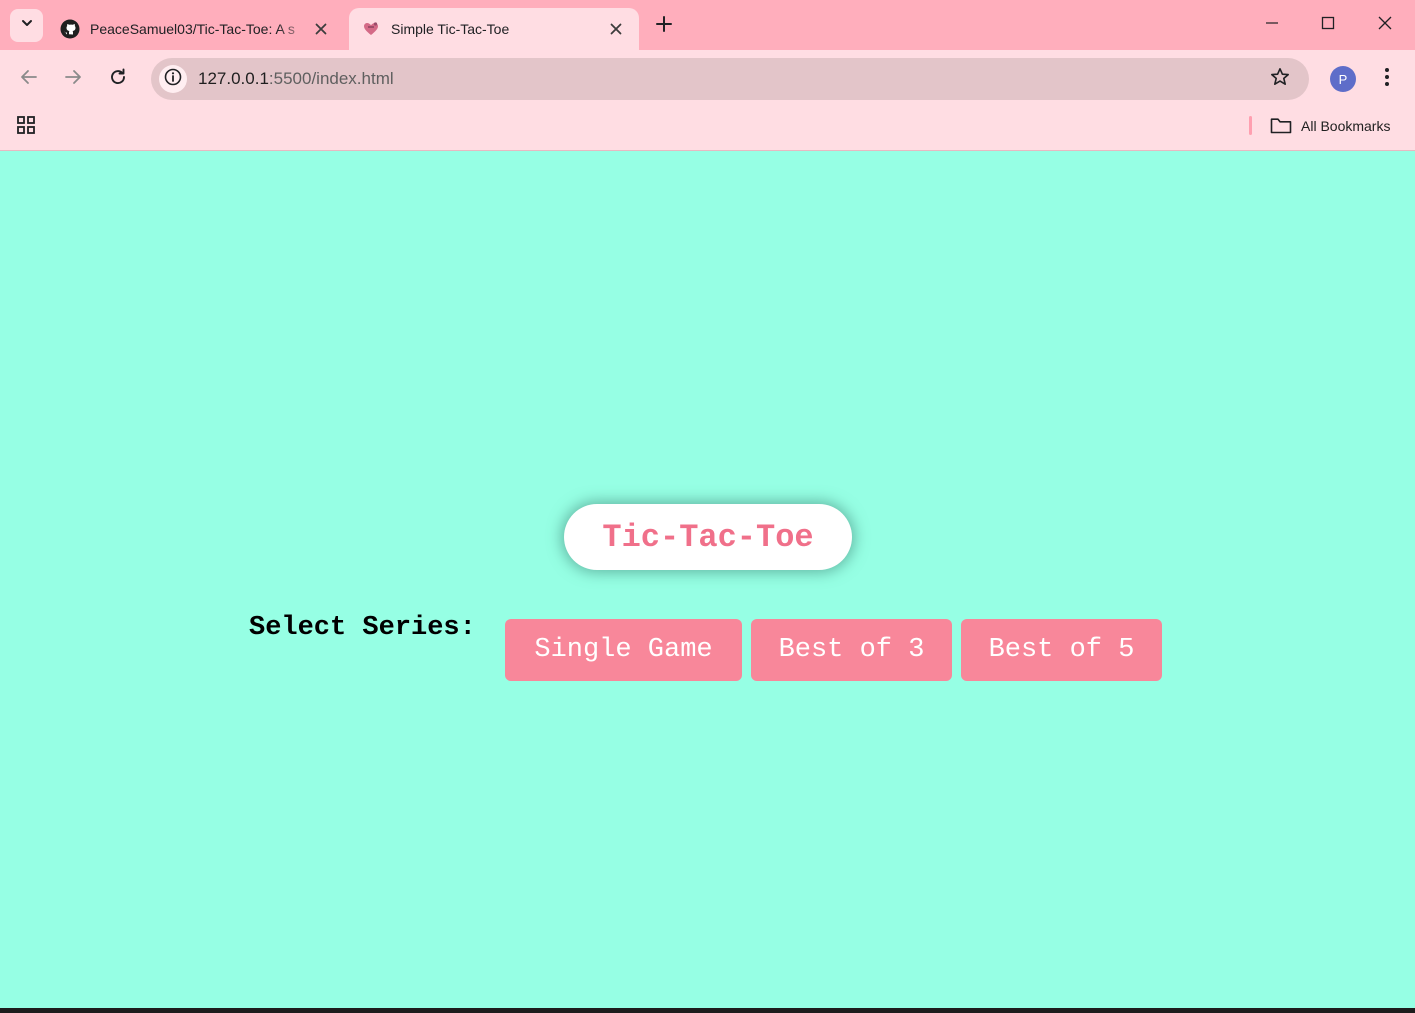 This screenshot has width=1415, height=1013. Describe the element at coordinates (1346, 126) in the screenshot. I see `all-bookmarks-label: All Bookmarks` at that location.